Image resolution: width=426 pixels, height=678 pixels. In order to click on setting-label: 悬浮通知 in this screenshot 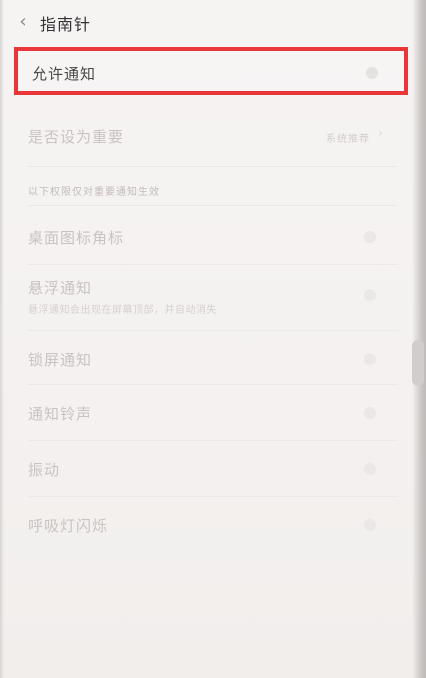, I will do `click(60, 288)`.